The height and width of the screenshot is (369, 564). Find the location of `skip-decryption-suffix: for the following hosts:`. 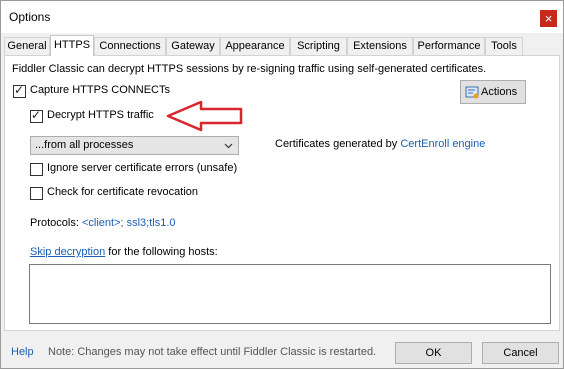

skip-decryption-suffix: for the following hosts: is located at coordinates (161, 252).